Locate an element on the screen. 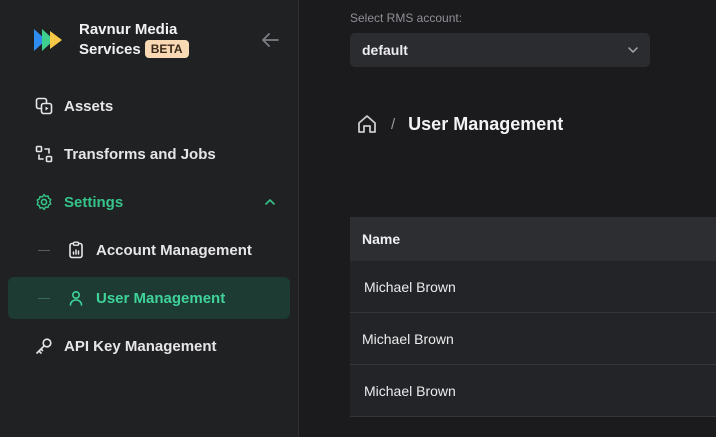 The image size is (716, 437). user-icon is located at coordinates (76, 298).